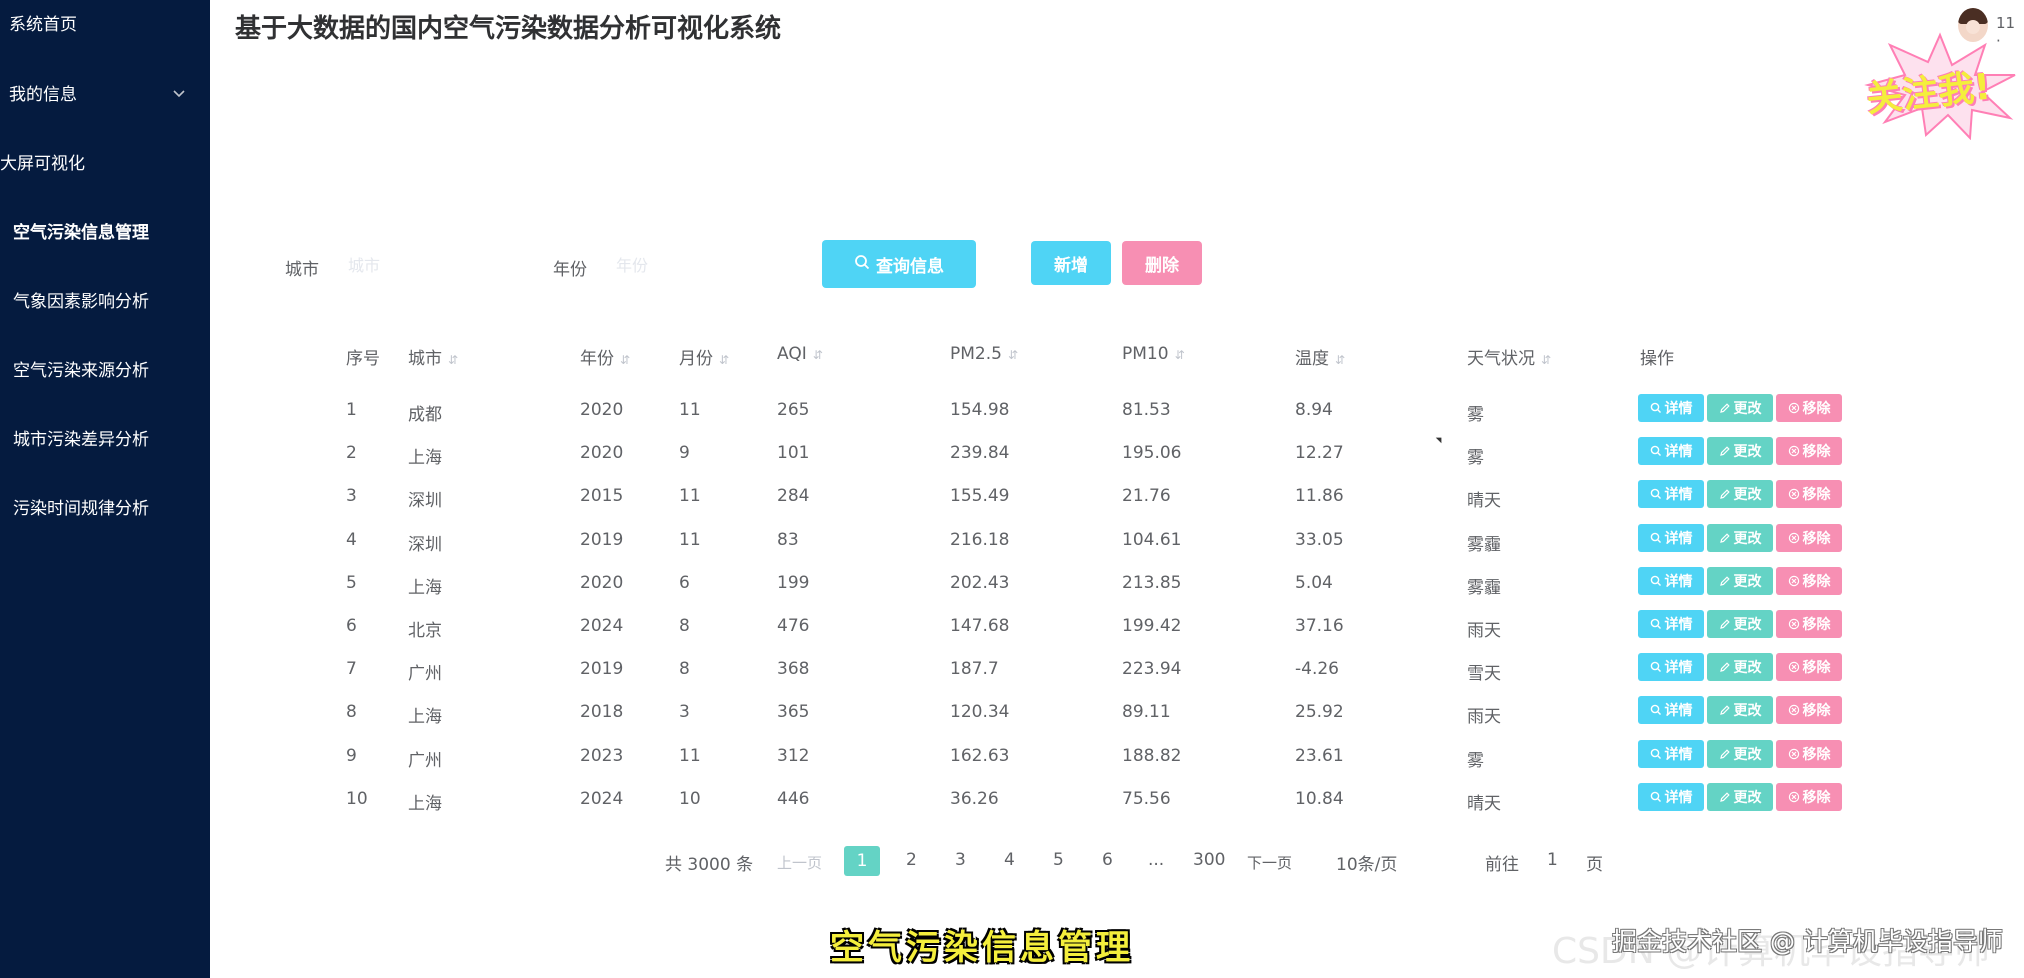 Image resolution: width=2024 pixels, height=978 pixels. Describe the element at coordinates (792, 354) in the screenshot. I see `column-header-label: AQI` at that location.